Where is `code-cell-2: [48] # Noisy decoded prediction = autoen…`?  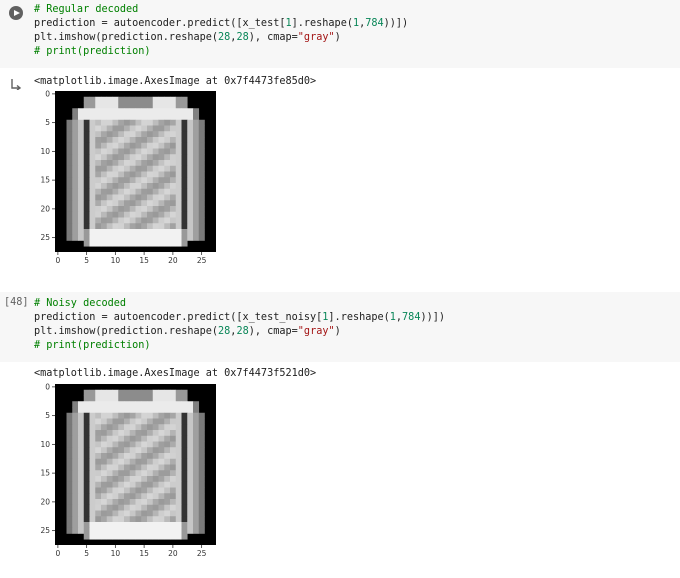
code-cell-2: [48] # Noisy decoded prediction = autoen… is located at coordinates (340, 327).